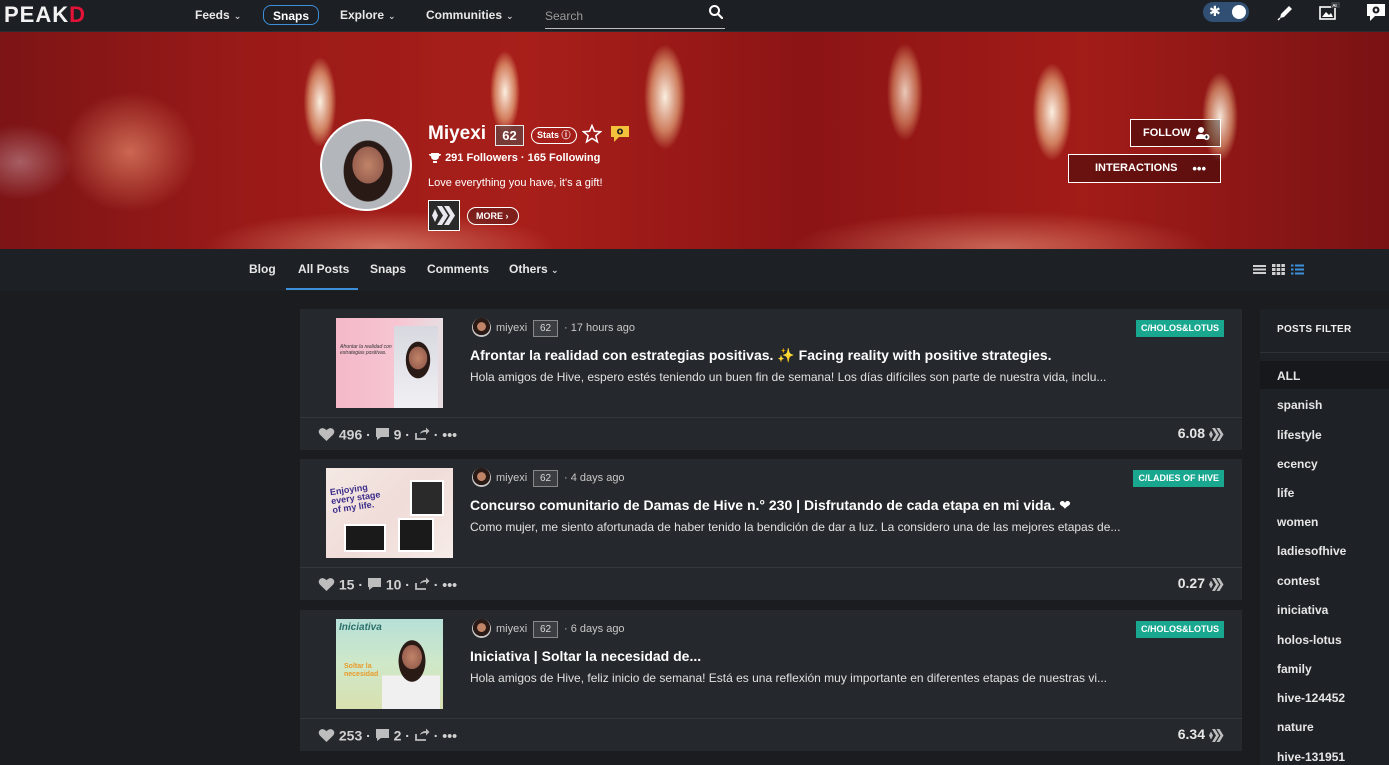 Image resolution: width=1389 pixels, height=765 pixels. Describe the element at coordinates (394, 584) in the screenshot. I see `comment-count: 10` at that location.